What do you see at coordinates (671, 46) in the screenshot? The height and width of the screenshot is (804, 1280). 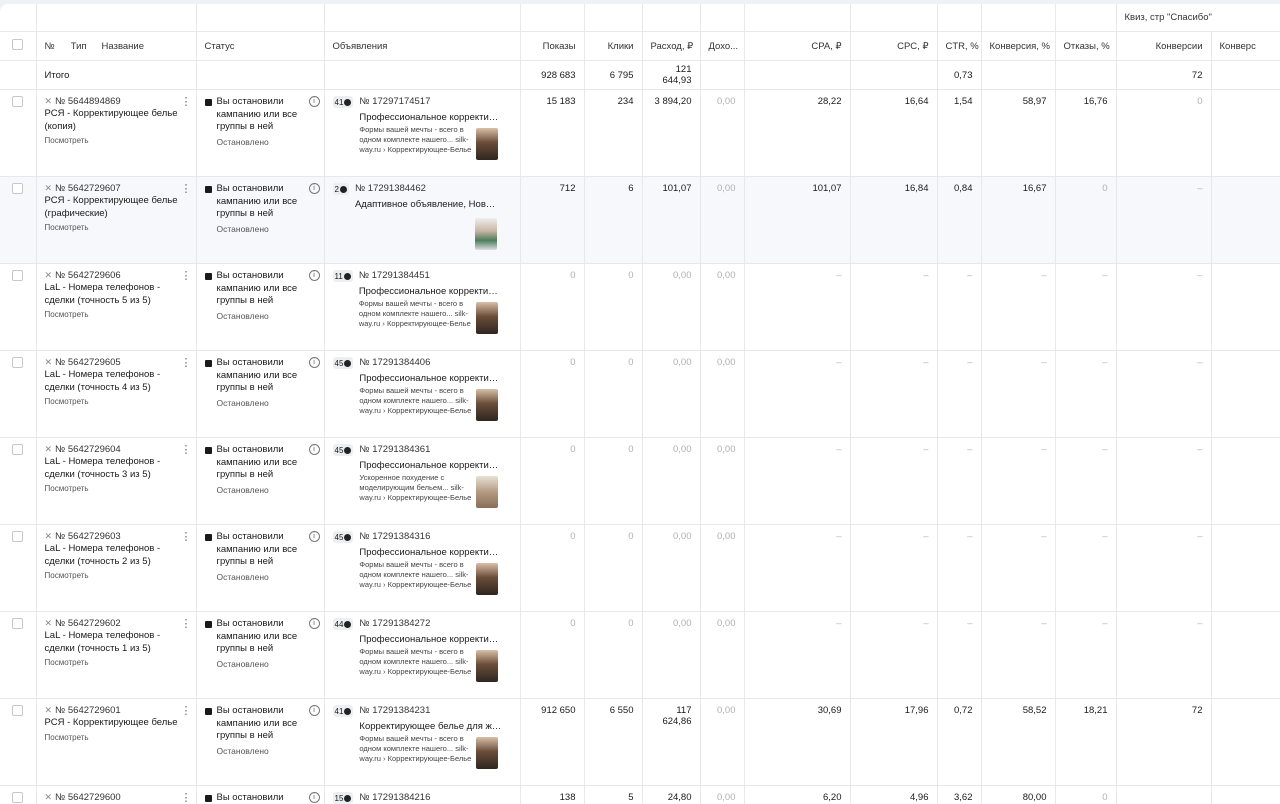 I see `header-spend: Расход, ₽` at bounding box center [671, 46].